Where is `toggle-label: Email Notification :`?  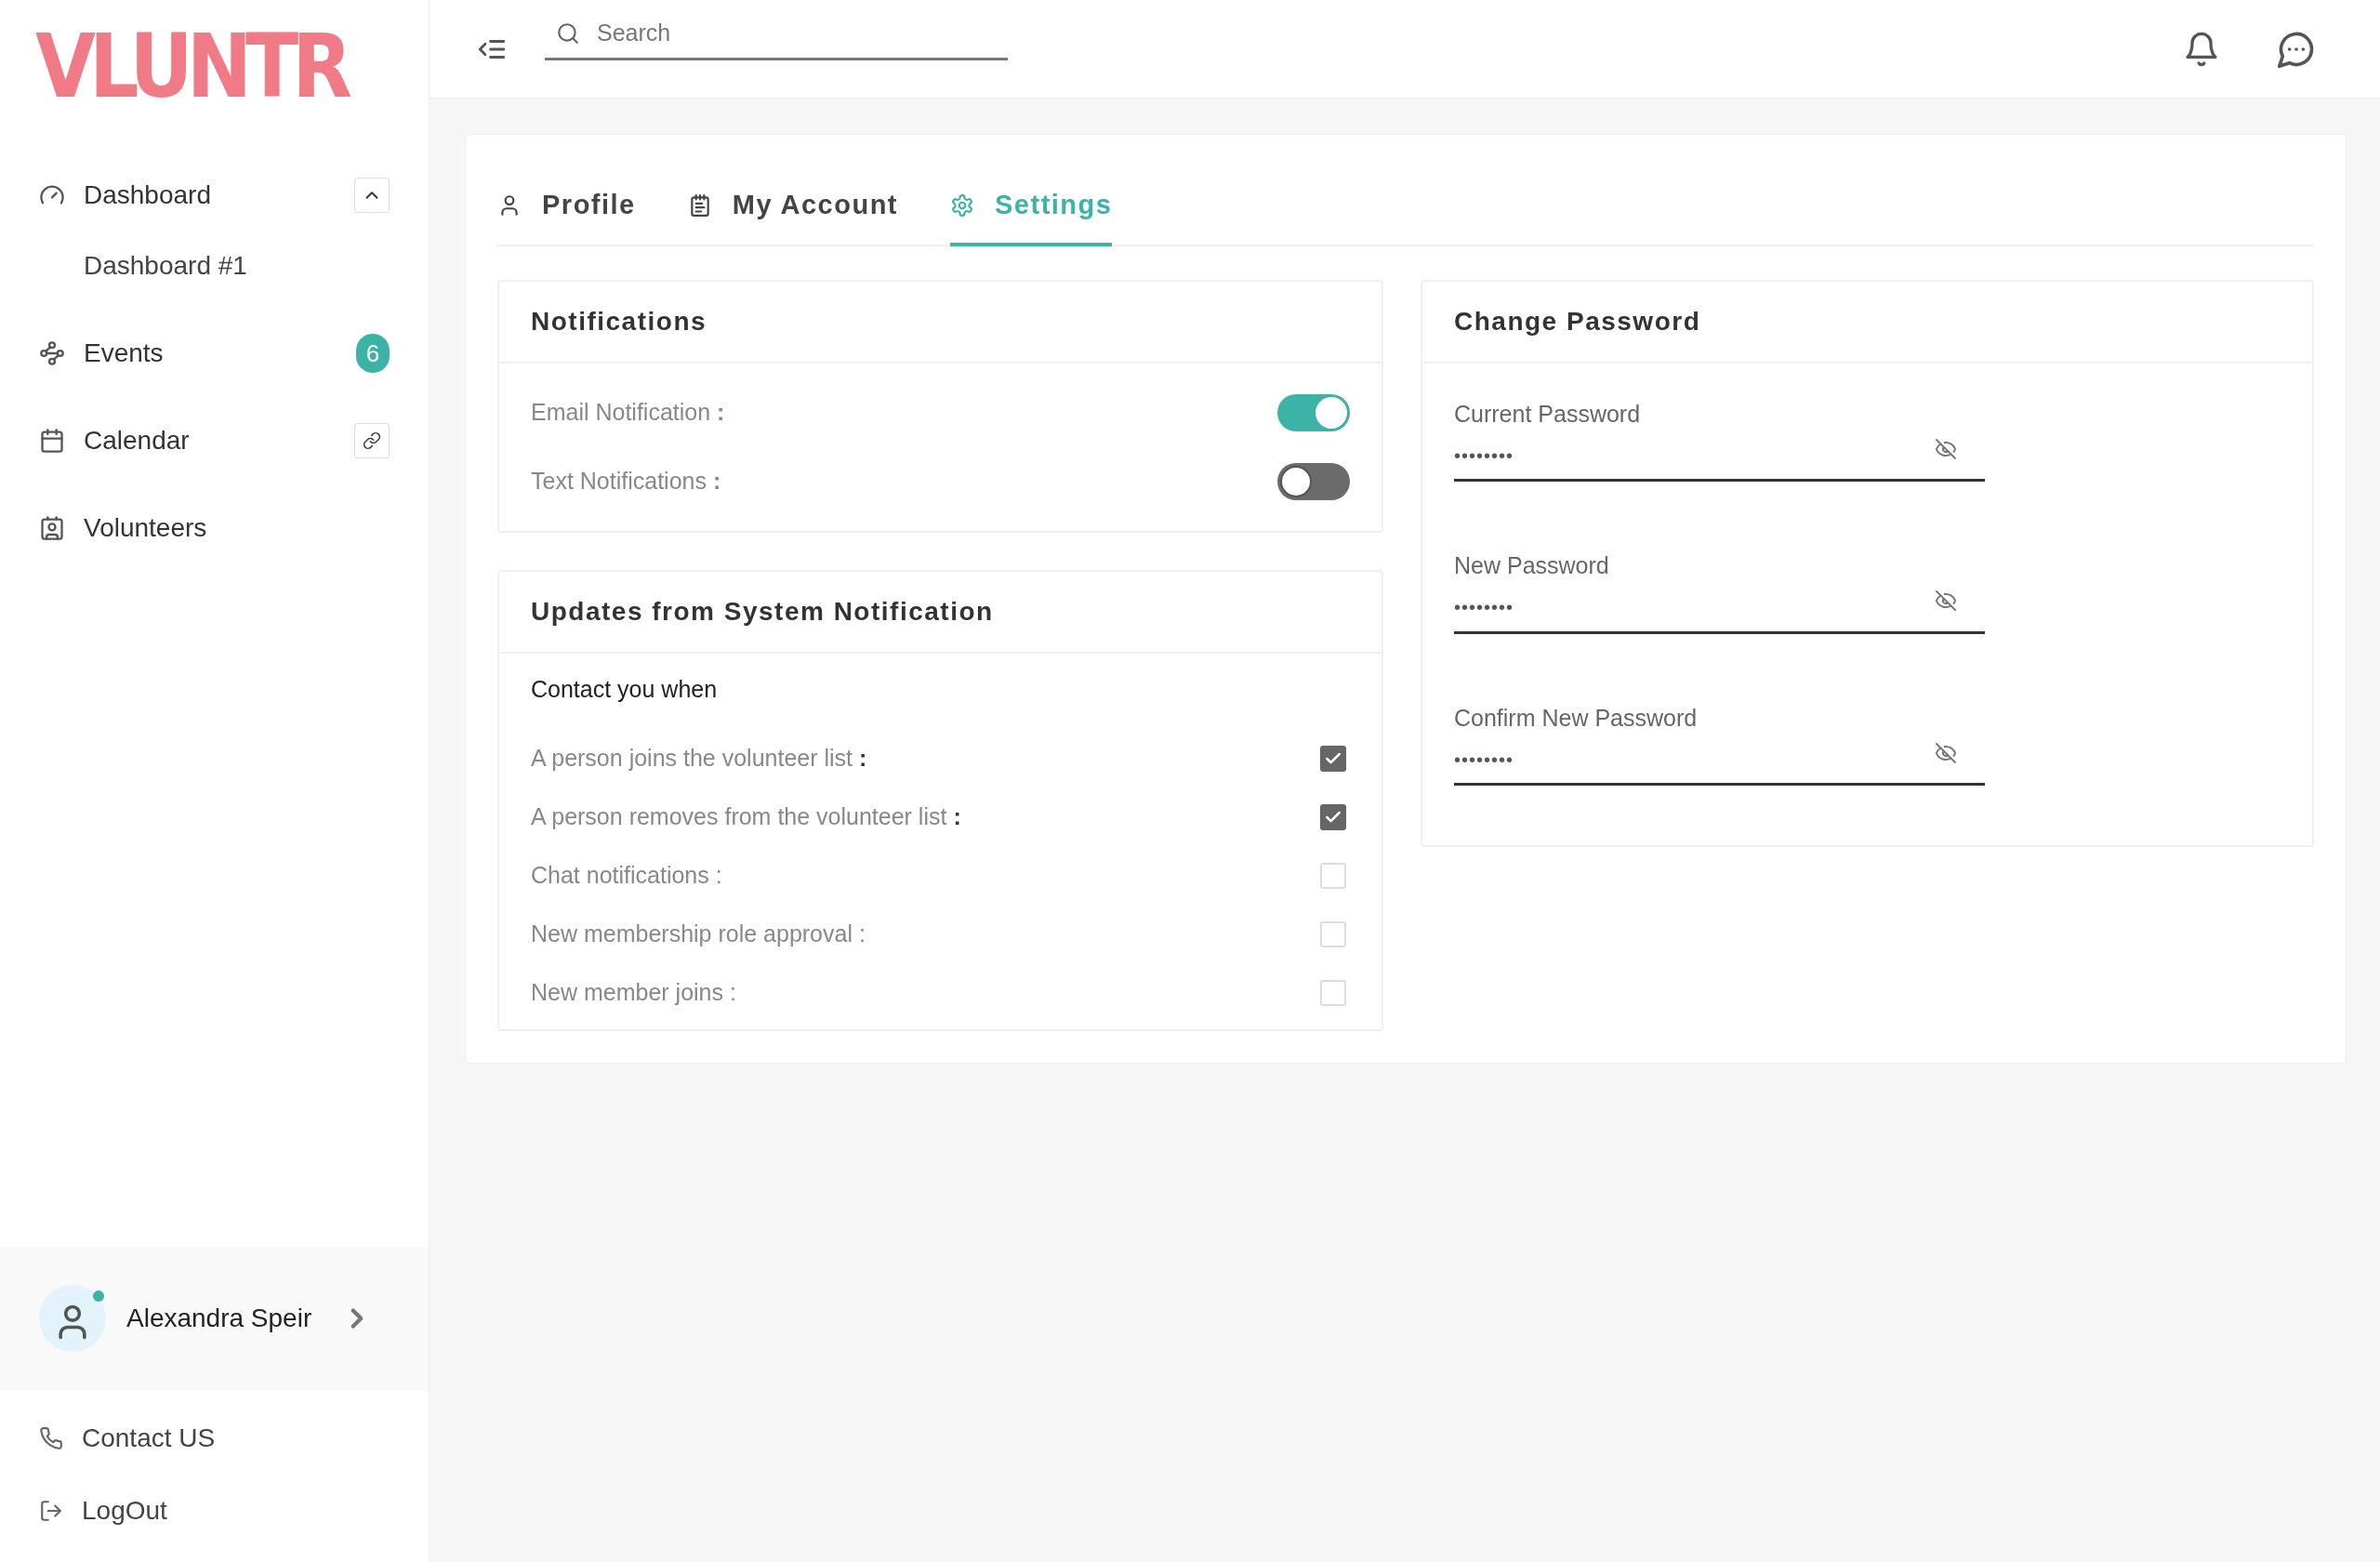
toggle-label: Email Notification : is located at coordinates (628, 412).